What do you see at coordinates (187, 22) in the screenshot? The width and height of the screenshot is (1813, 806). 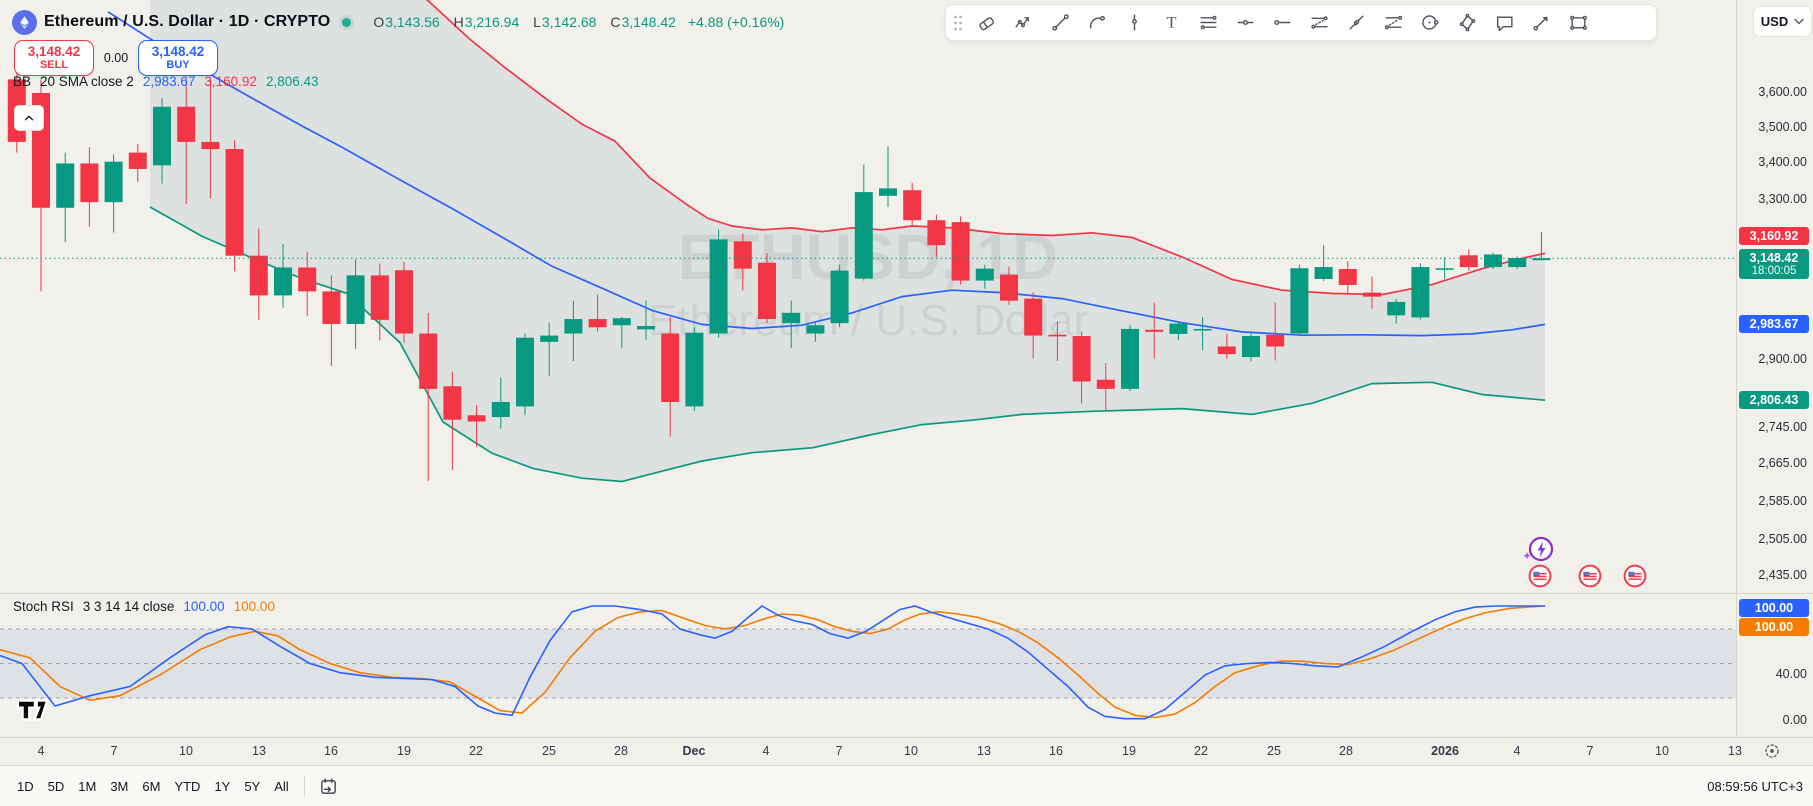 I see `symbol-title: Ethereum / U.S. Dollar · 1D · CRYPTO` at bounding box center [187, 22].